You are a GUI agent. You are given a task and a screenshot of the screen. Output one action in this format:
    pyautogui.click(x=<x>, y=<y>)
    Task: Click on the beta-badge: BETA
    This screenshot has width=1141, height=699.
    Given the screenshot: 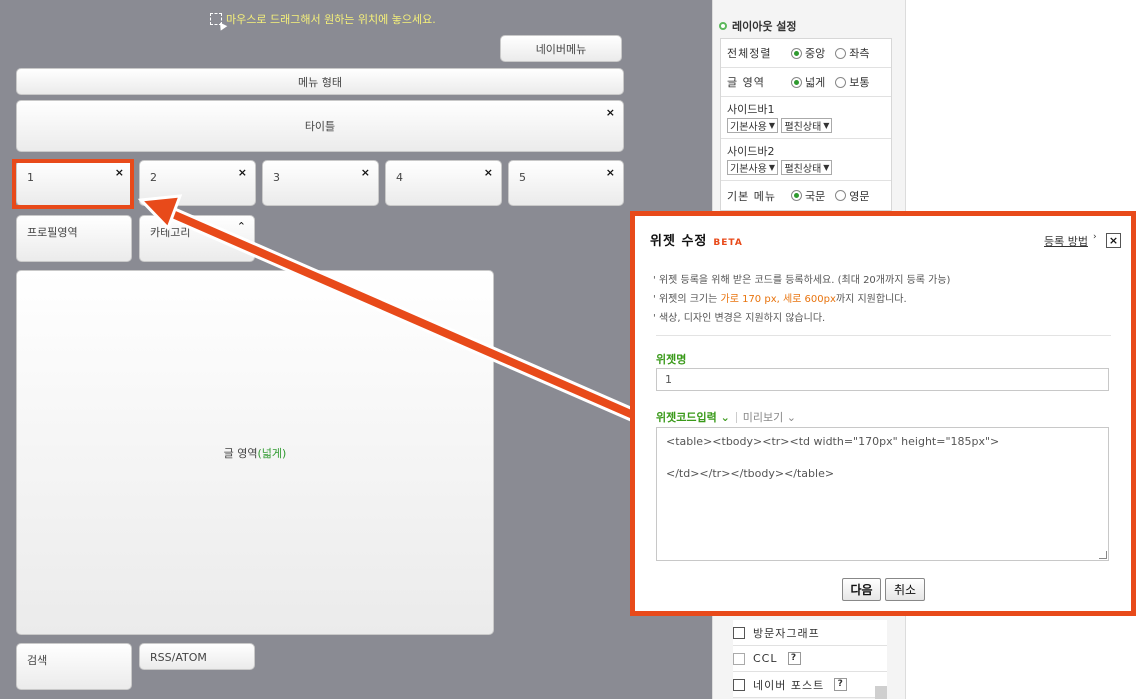 What is the action you would take?
    pyautogui.click(x=728, y=243)
    